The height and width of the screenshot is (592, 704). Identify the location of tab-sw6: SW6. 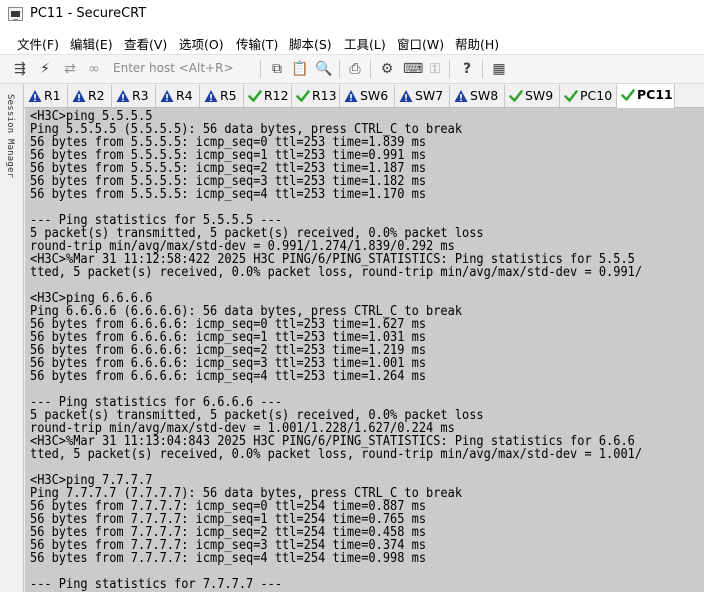
(367, 96).